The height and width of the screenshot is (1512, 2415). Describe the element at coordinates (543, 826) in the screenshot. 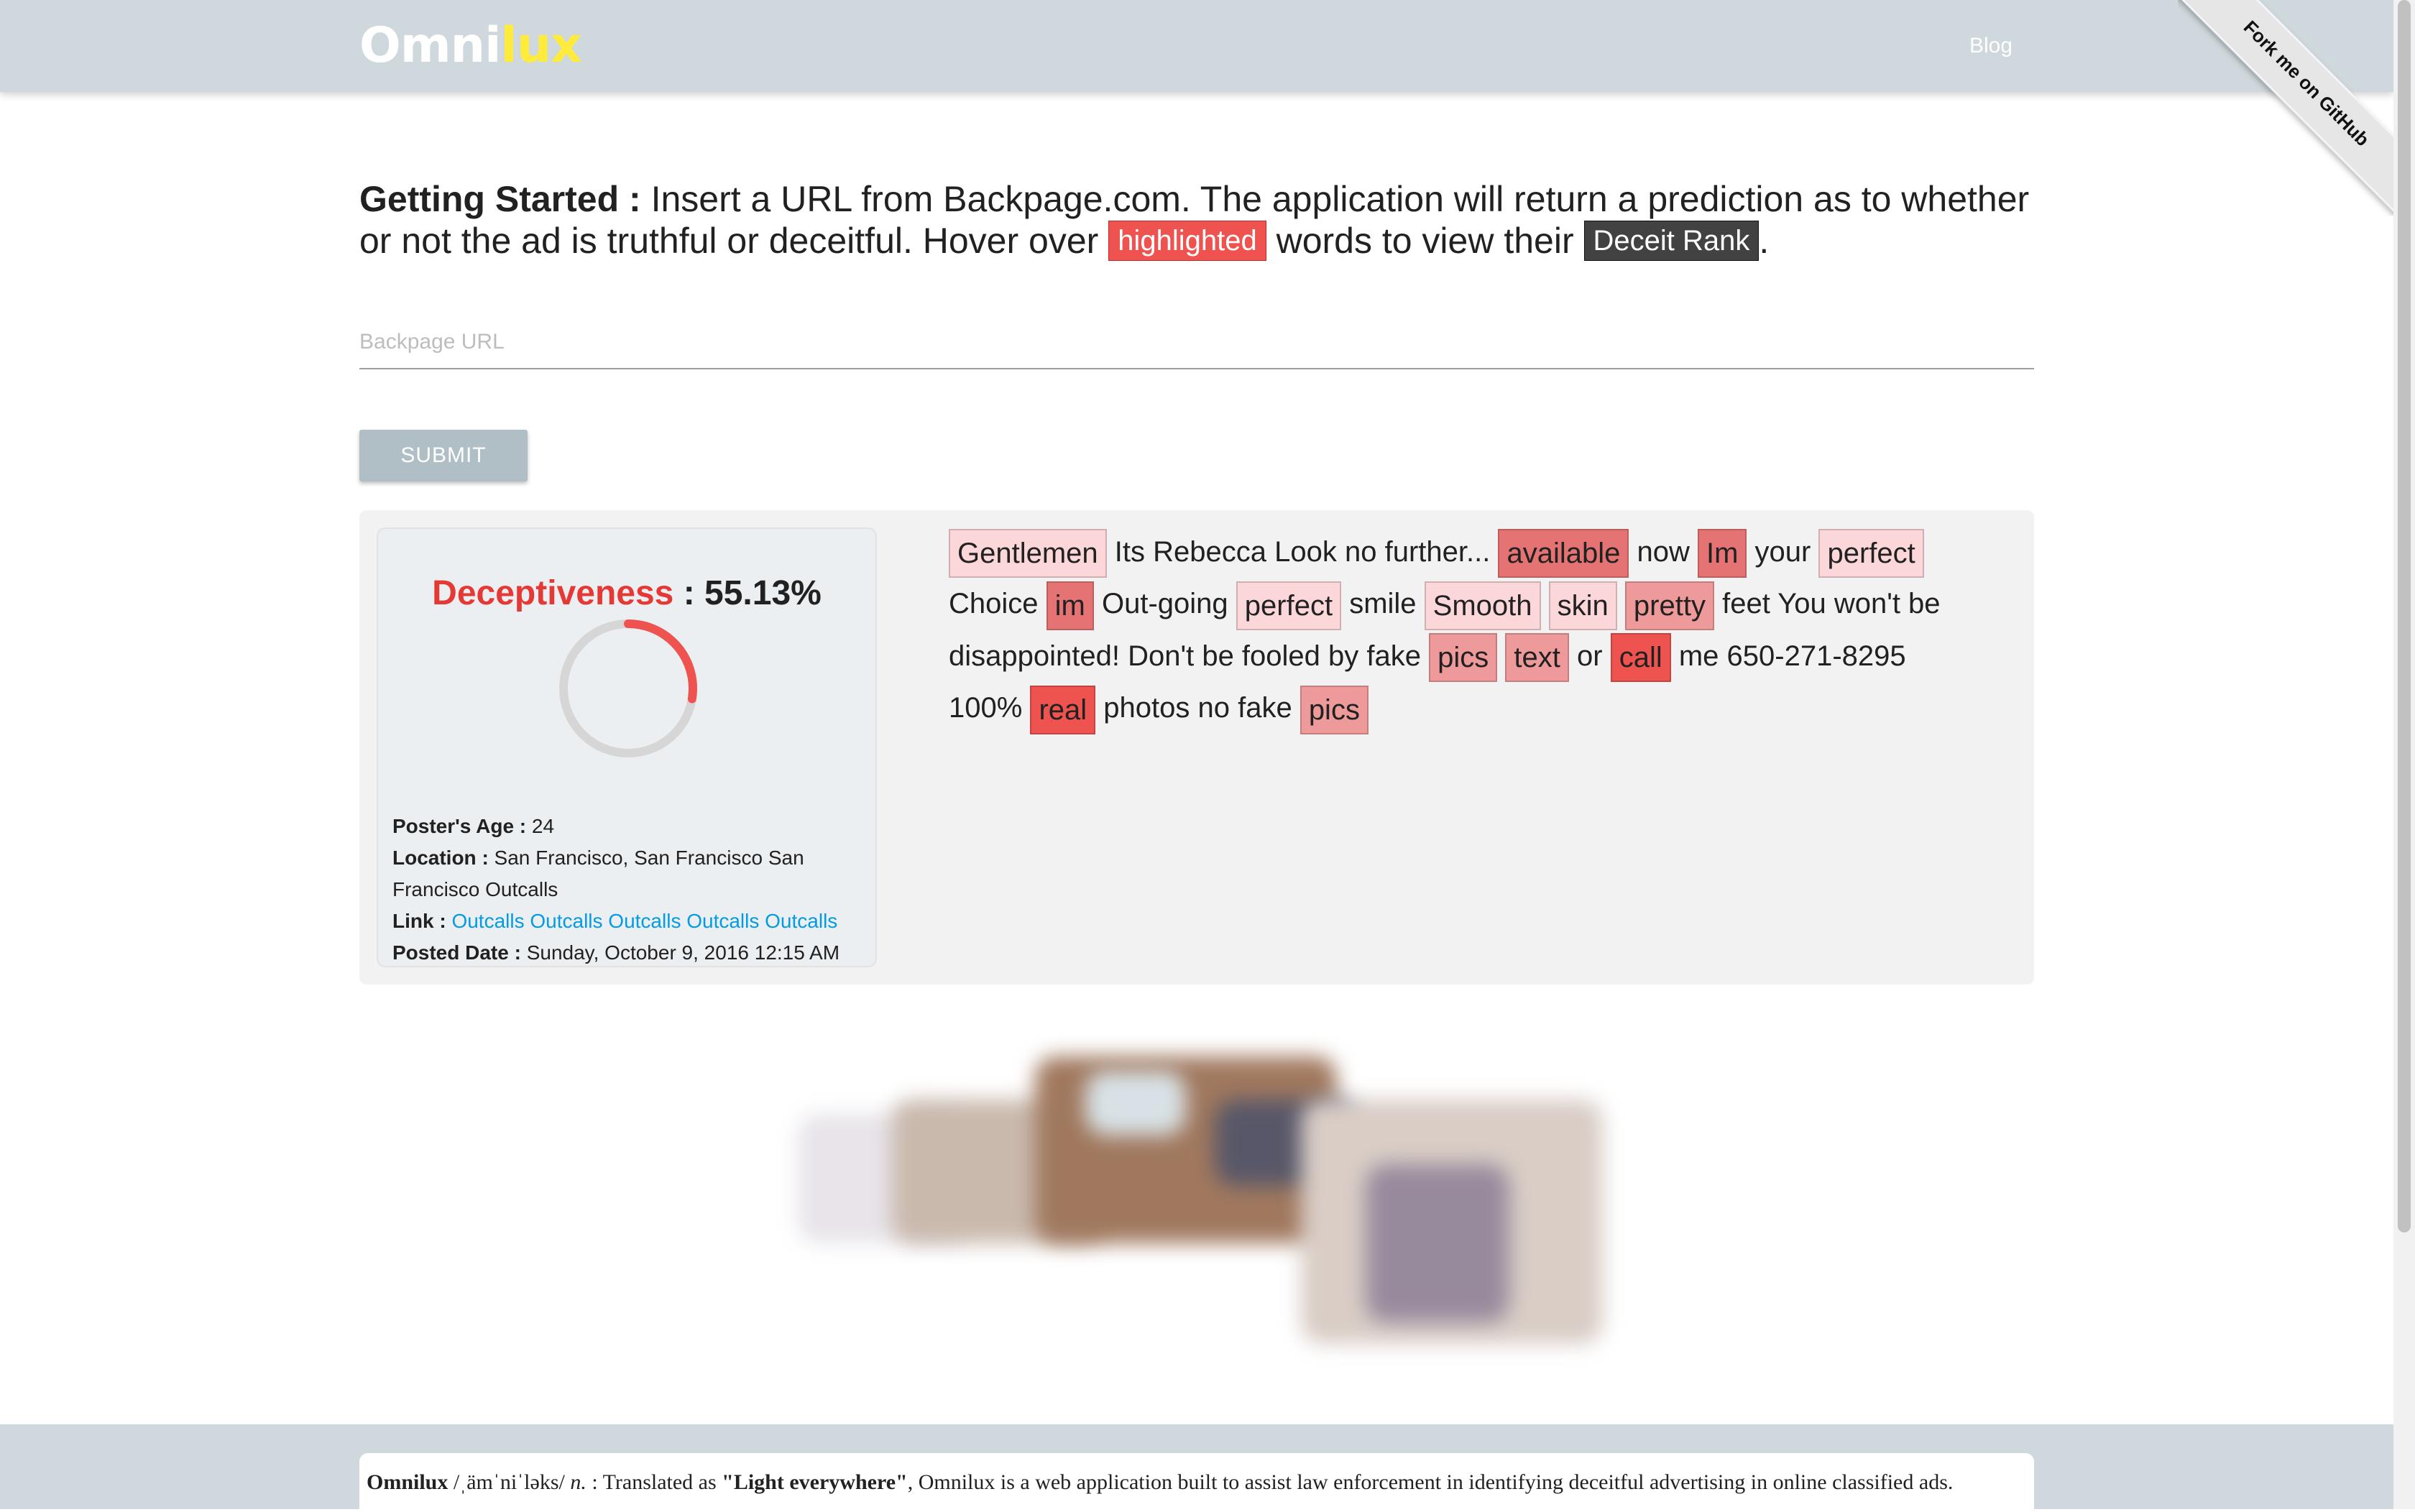

I see `poster-age-value: 24` at that location.